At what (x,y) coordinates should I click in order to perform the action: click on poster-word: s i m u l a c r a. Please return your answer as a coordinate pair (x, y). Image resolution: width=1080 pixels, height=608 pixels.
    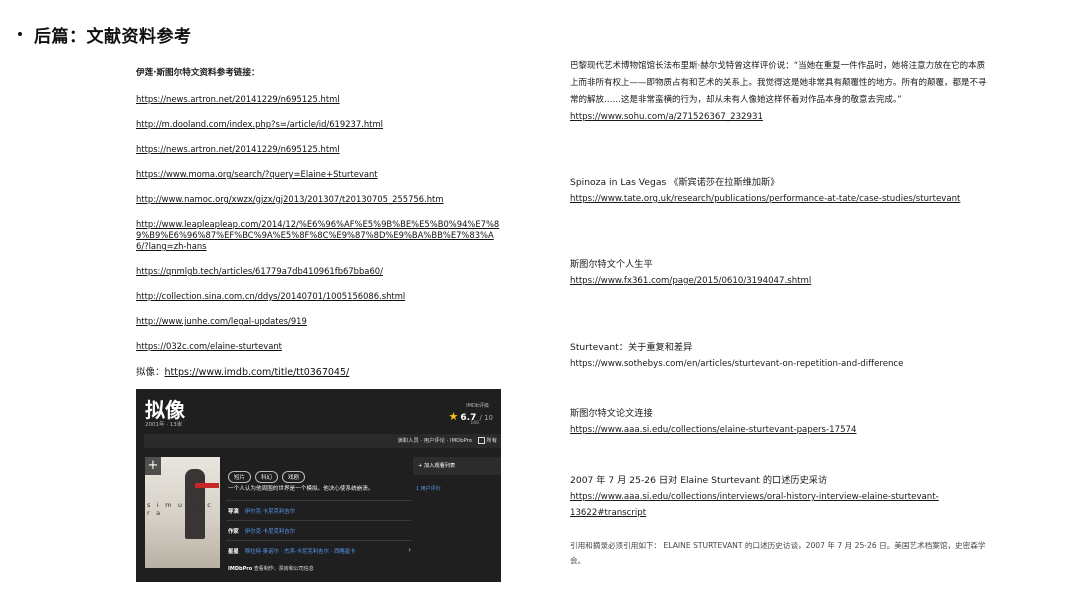
    Looking at the image, I should click on (180, 509).